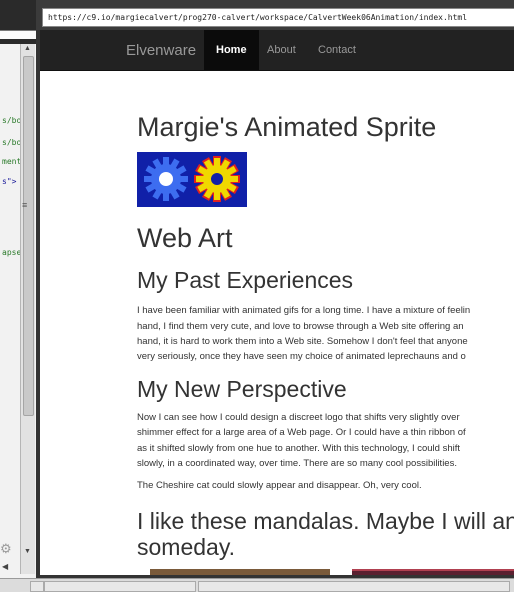 This screenshot has width=514, height=592. Describe the element at coordinates (28, 236) in the screenshot. I see `scrollbar-thumb` at that location.